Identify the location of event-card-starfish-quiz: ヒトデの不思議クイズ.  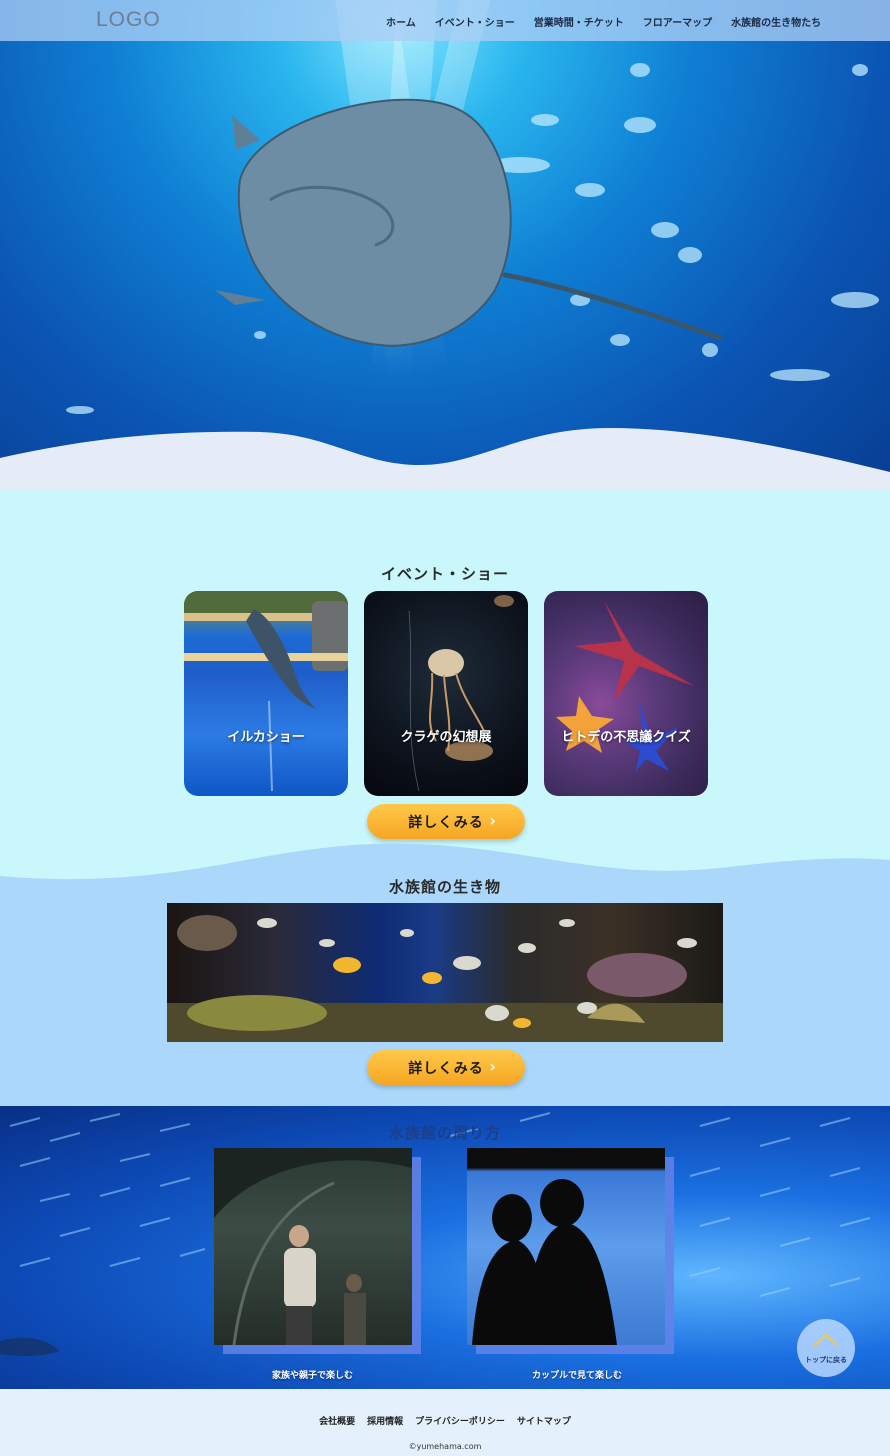
(626, 693).